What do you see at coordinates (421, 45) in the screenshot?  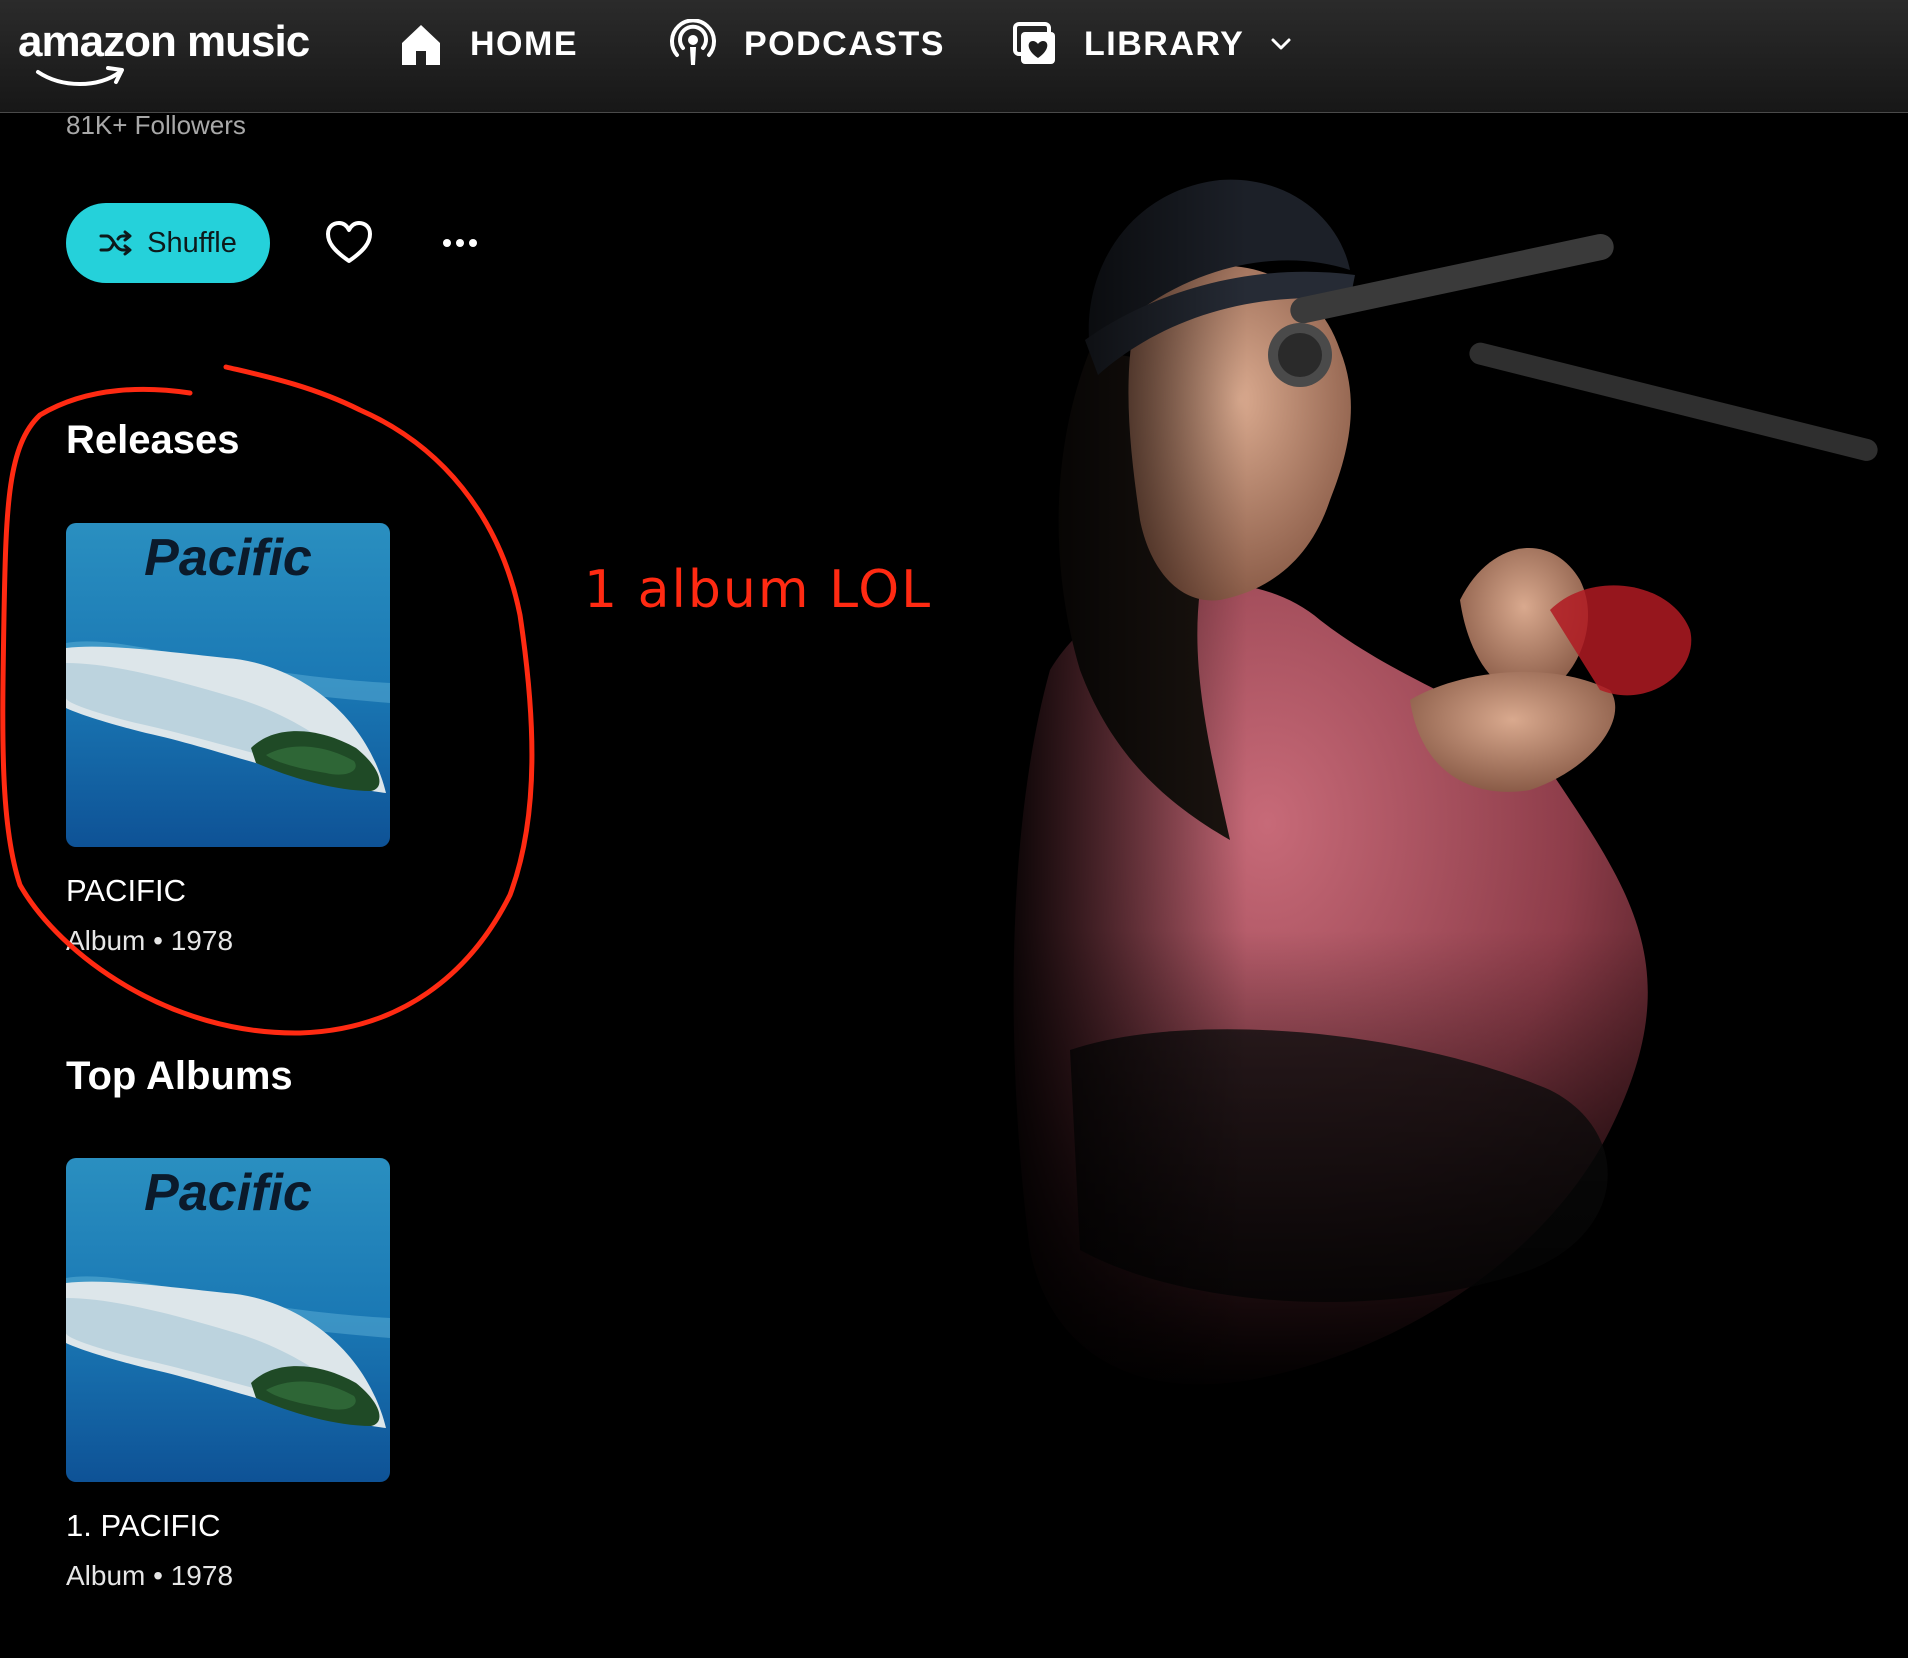 I see `home-icon` at bounding box center [421, 45].